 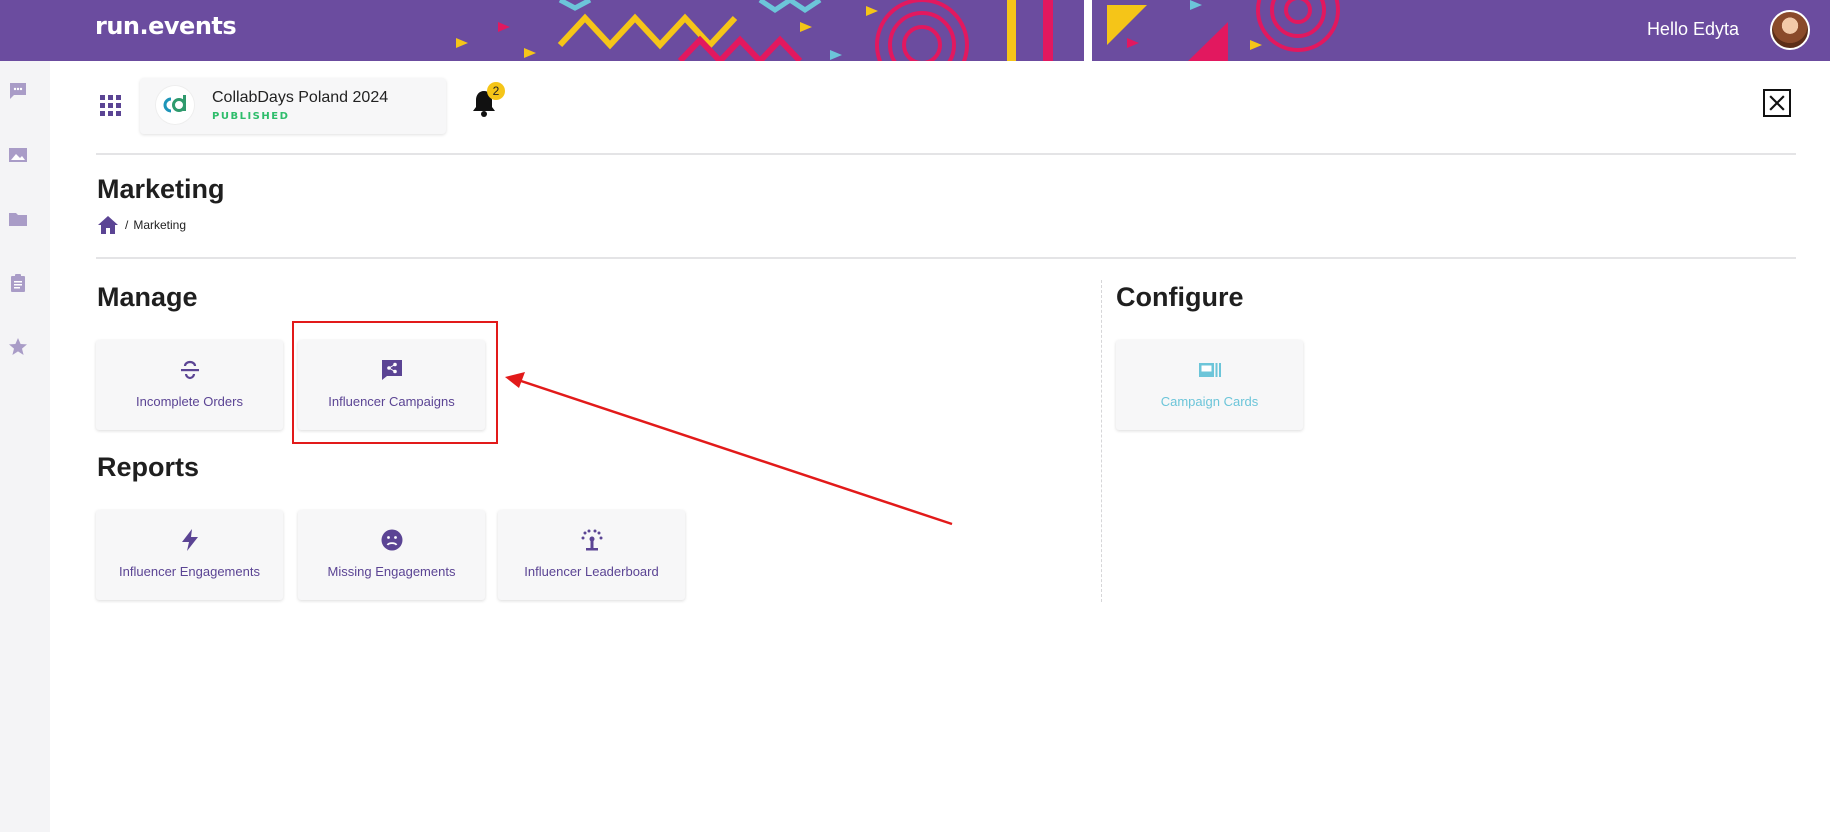 I want to click on notification-count-badge: 2, so click(x=496, y=91).